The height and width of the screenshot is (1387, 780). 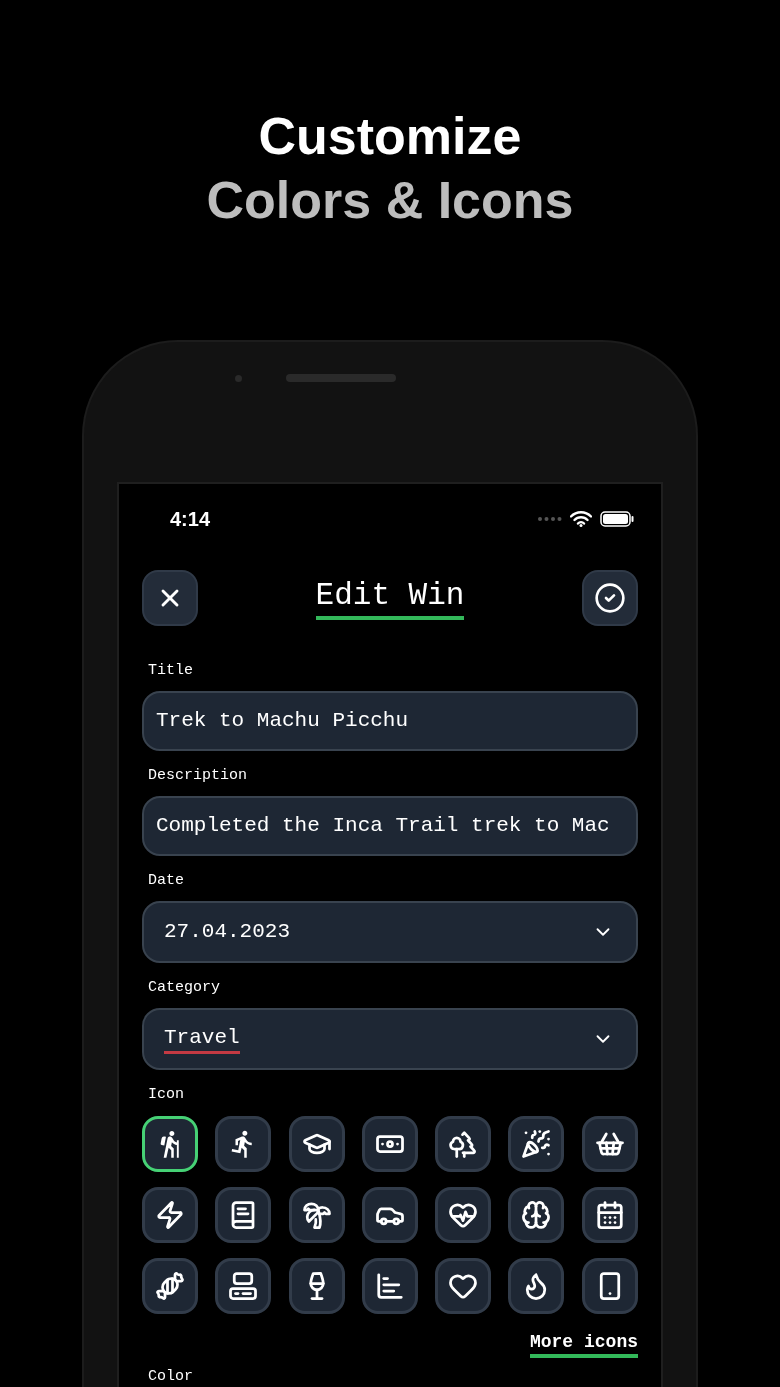 I want to click on palm-tree-icon, so click(x=316, y=1215).